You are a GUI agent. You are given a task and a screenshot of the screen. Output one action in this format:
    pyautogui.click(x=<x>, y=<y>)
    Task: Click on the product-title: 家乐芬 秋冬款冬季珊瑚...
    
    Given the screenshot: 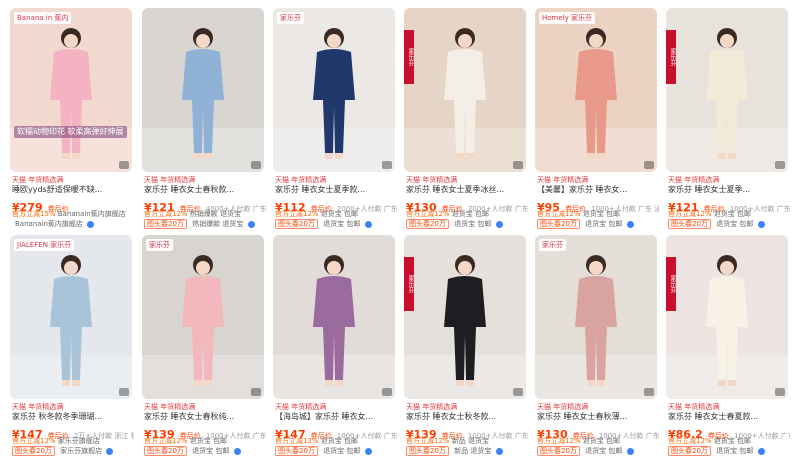 What is the action you would take?
    pyautogui.click(x=73, y=416)
    